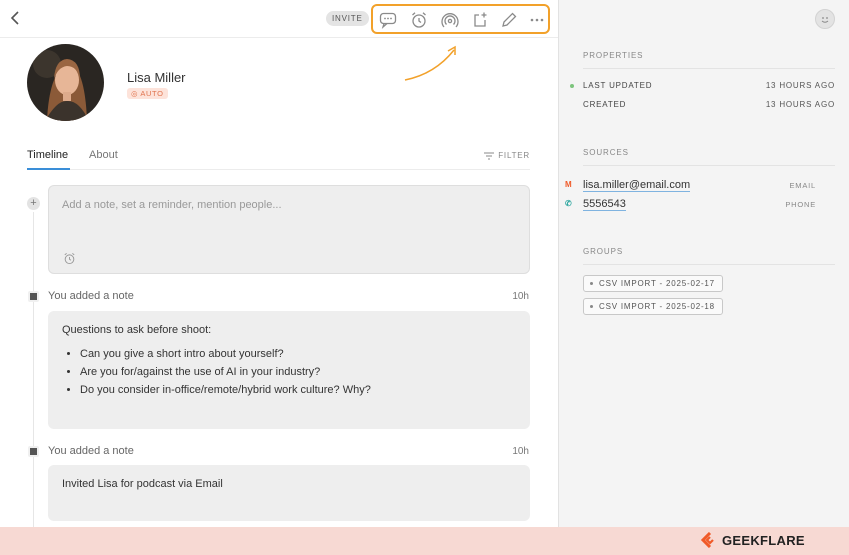 This screenshot has width=849, height=555. I want to click on active-tab-indicator, so click(48, 169).